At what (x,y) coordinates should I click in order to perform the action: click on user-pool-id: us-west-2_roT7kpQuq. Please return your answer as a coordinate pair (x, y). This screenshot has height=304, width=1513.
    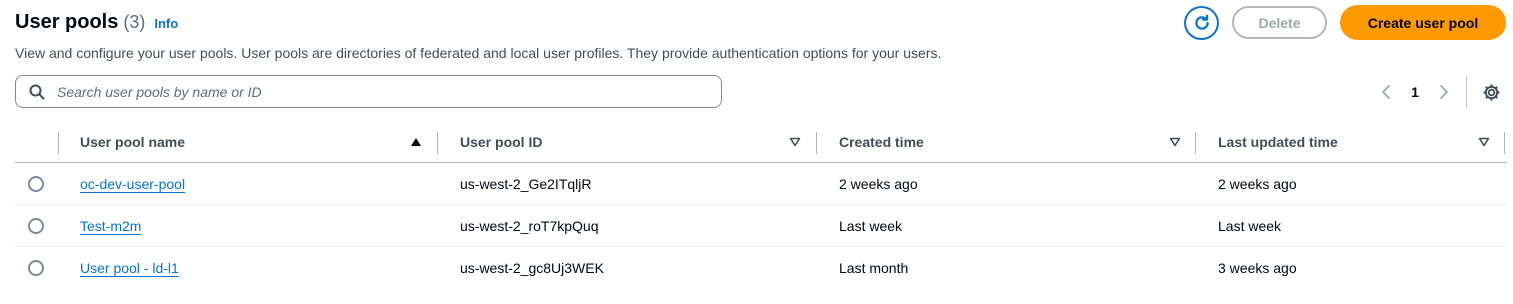
    Looking at the image, I should click on (529, 226).